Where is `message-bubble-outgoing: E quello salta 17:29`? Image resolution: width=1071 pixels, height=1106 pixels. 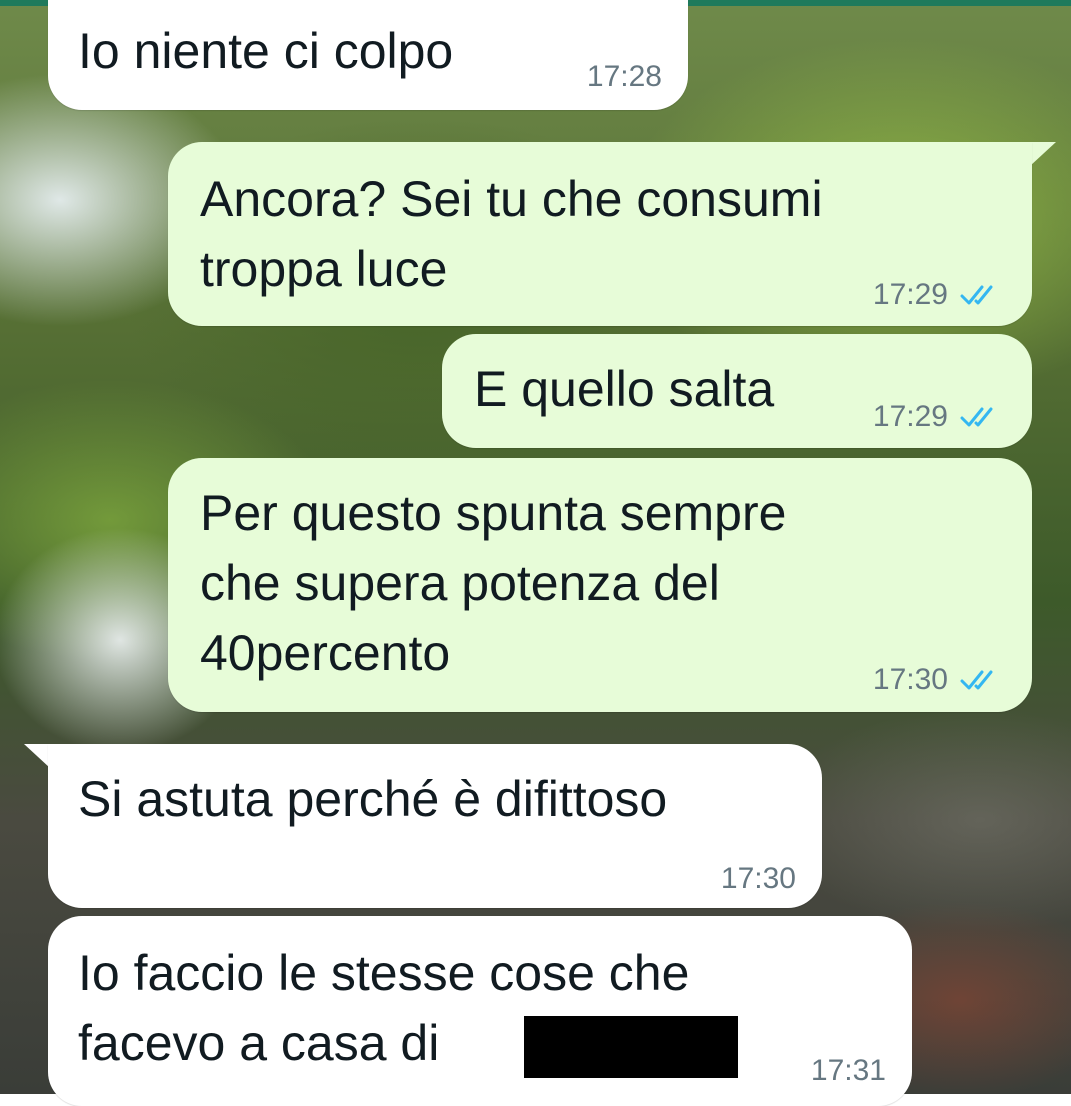
message-bubble-outgoing: E quello salta 17:29 is located at coordinates (737, 391).